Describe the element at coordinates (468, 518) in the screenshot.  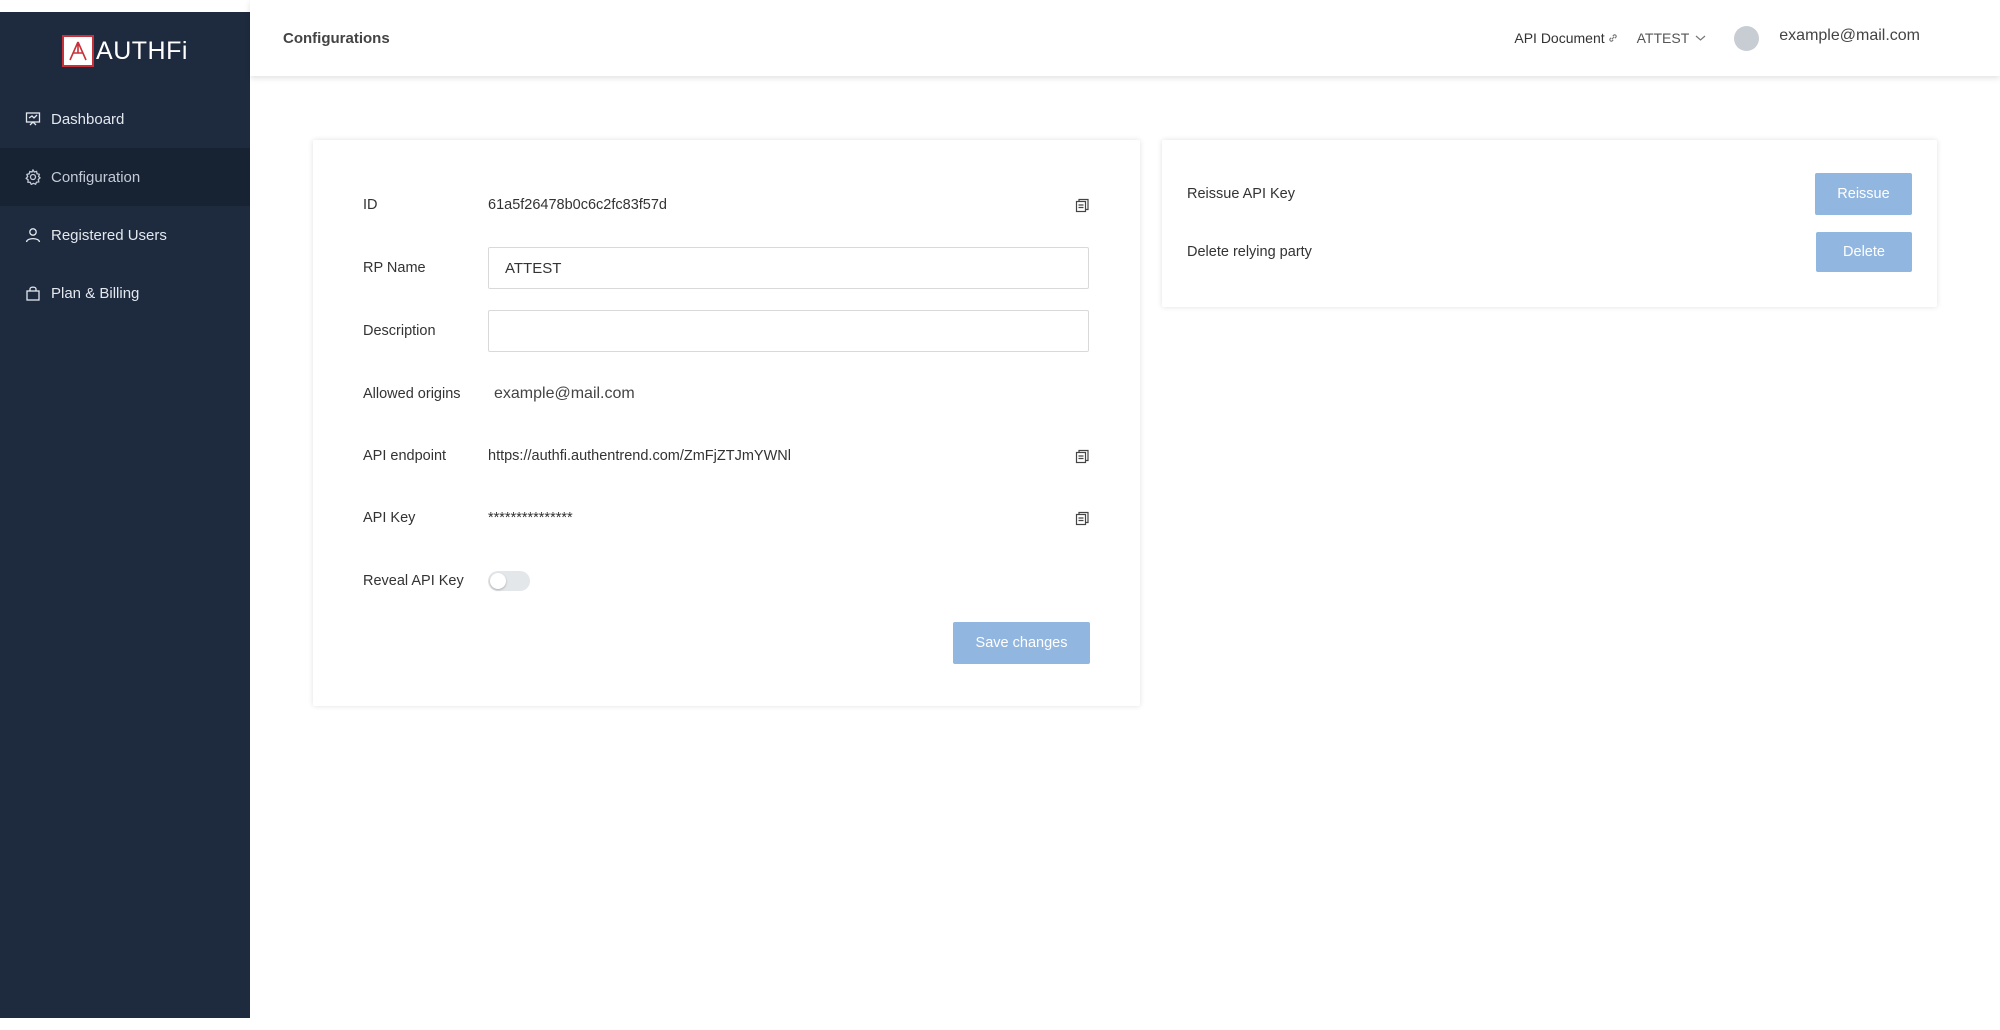
I see `api-key-row: API Key ***************` at that location.